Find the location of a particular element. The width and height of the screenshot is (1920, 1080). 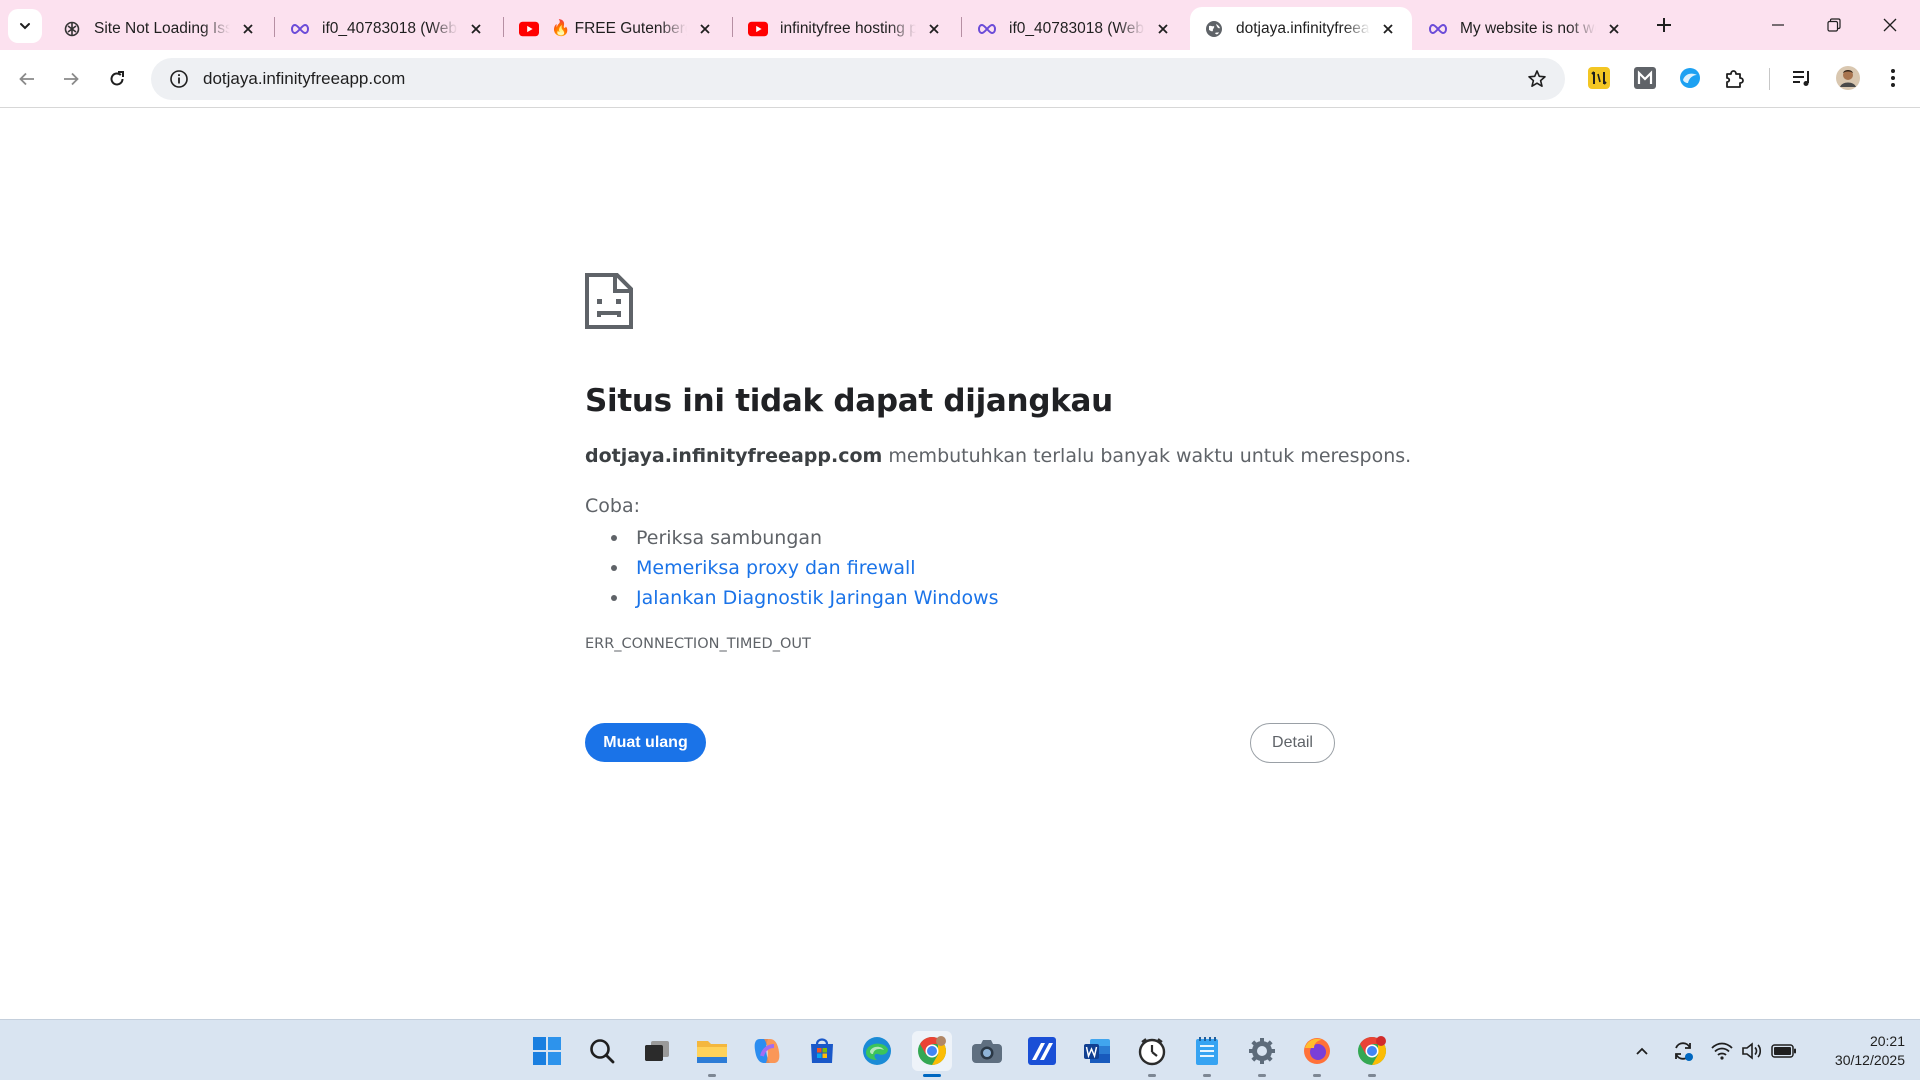

details-button: Detail is located at coordinates (1292, 743).